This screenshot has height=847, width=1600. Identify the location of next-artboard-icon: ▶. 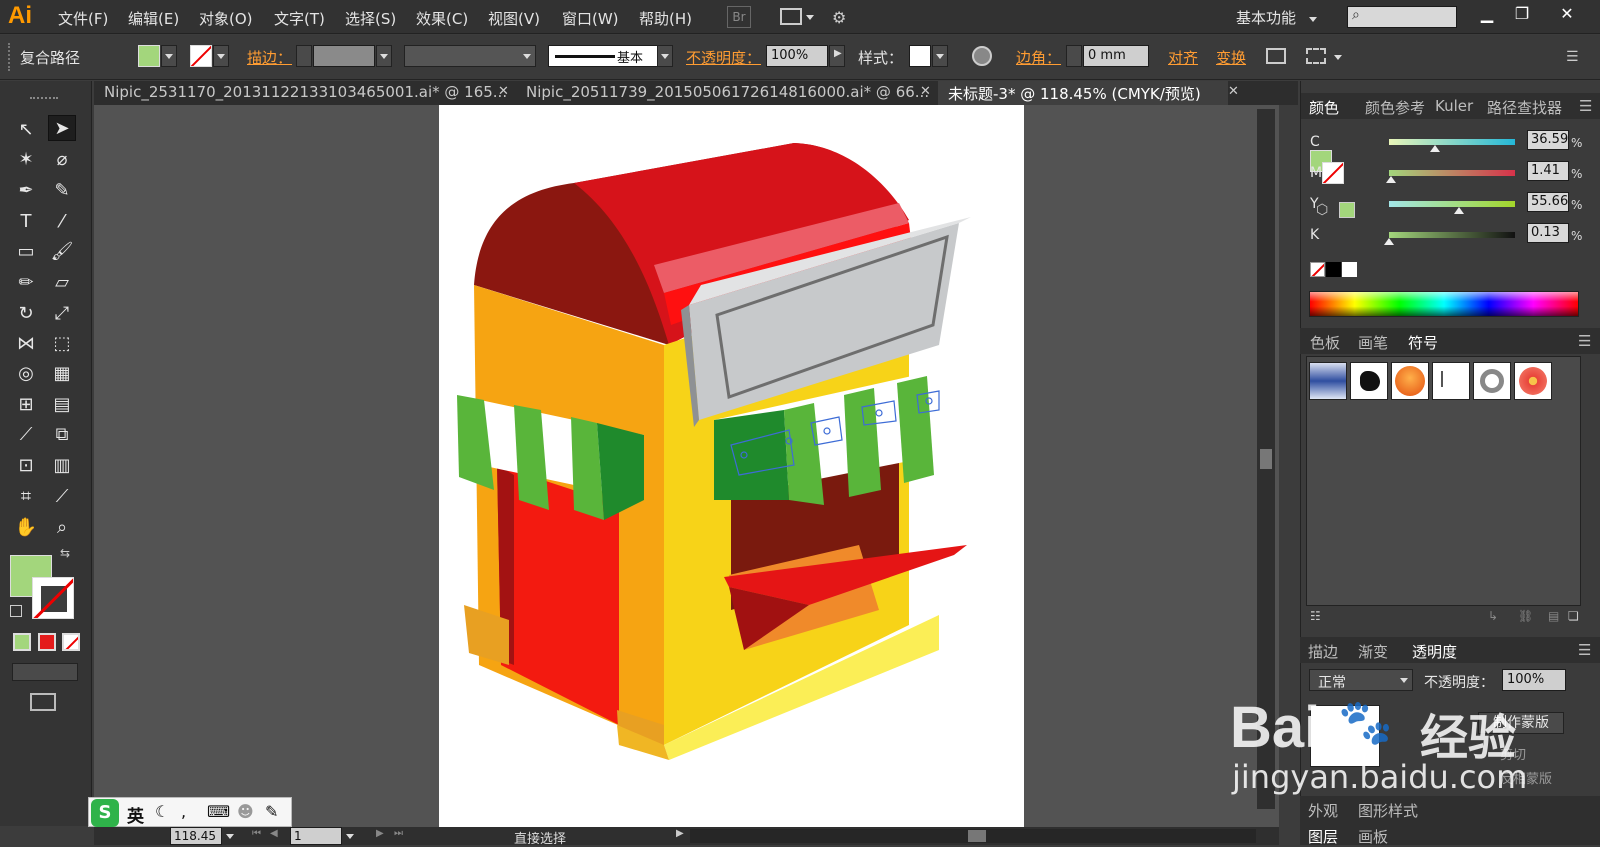
(380, 833).